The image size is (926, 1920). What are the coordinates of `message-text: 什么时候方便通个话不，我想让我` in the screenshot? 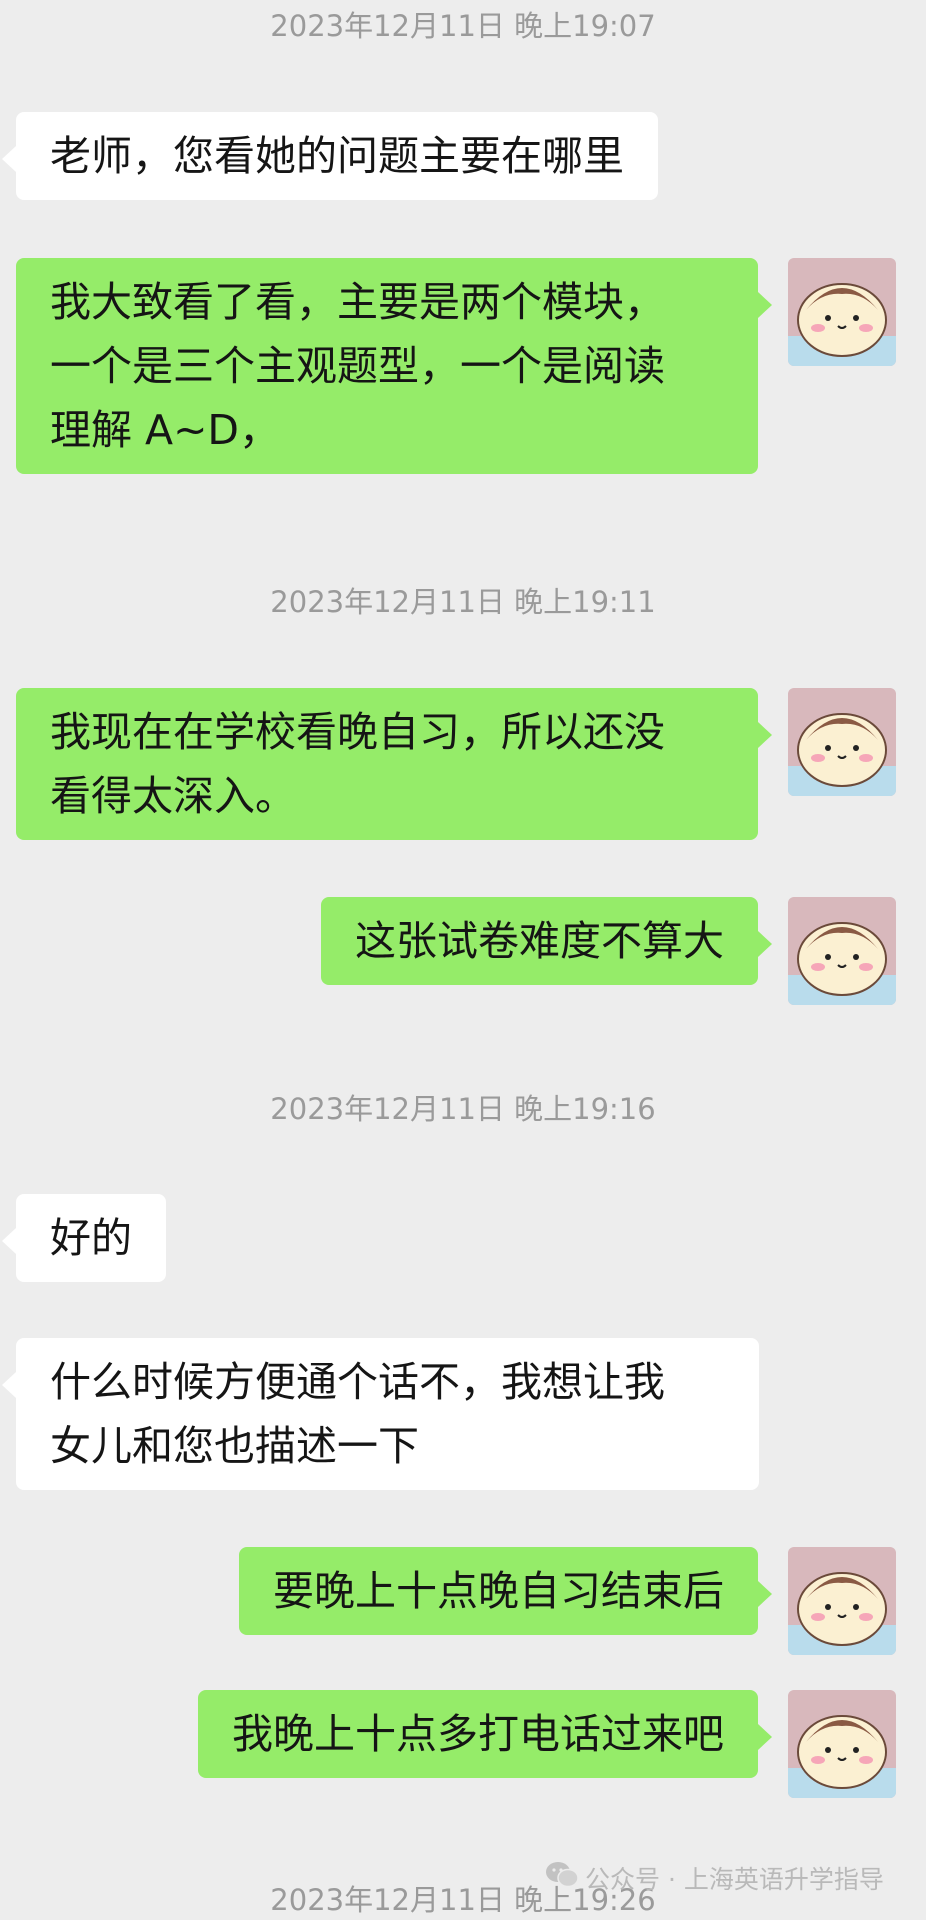 It's located at (357, 1382).